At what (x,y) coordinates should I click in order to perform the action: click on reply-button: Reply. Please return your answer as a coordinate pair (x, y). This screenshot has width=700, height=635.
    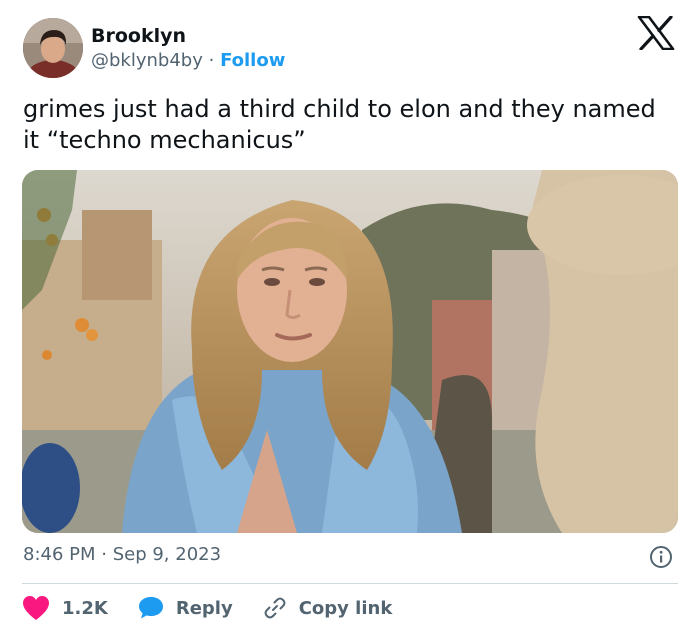
    Looking at the image, I should click on (185, 608).